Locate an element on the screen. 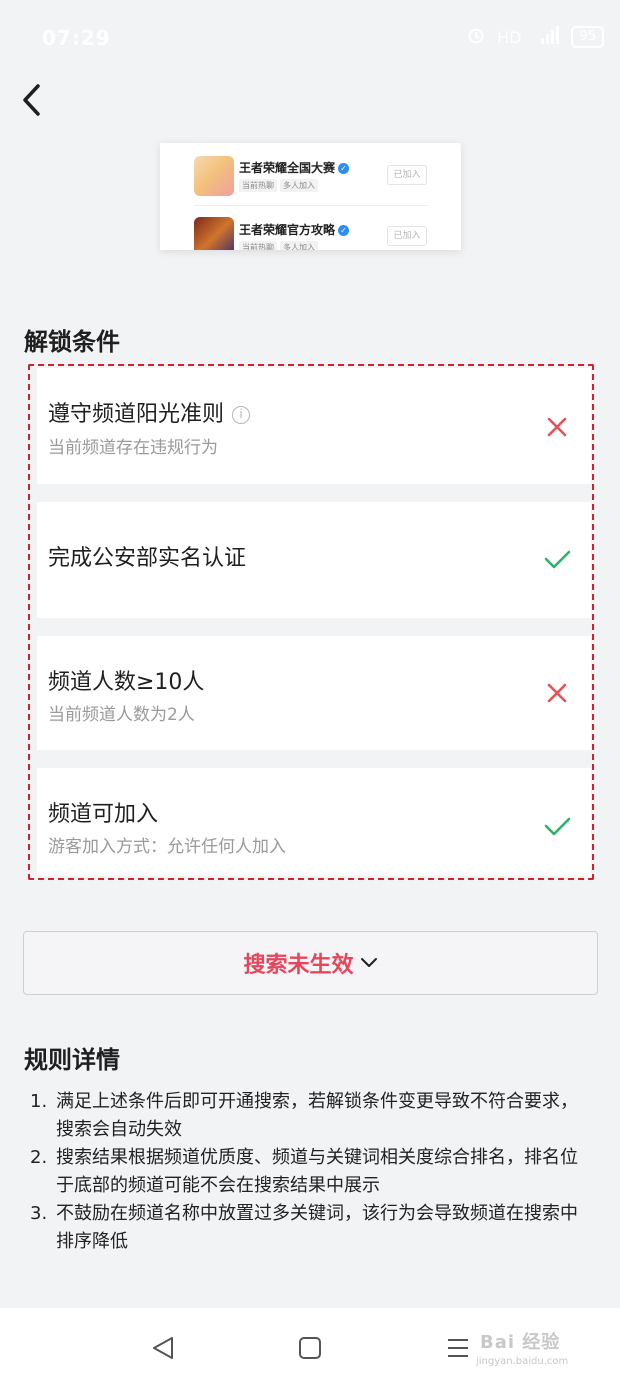 This screenshot has height=1386, width=620. status-icons: HD 95 is located at coordinates (535, 37).